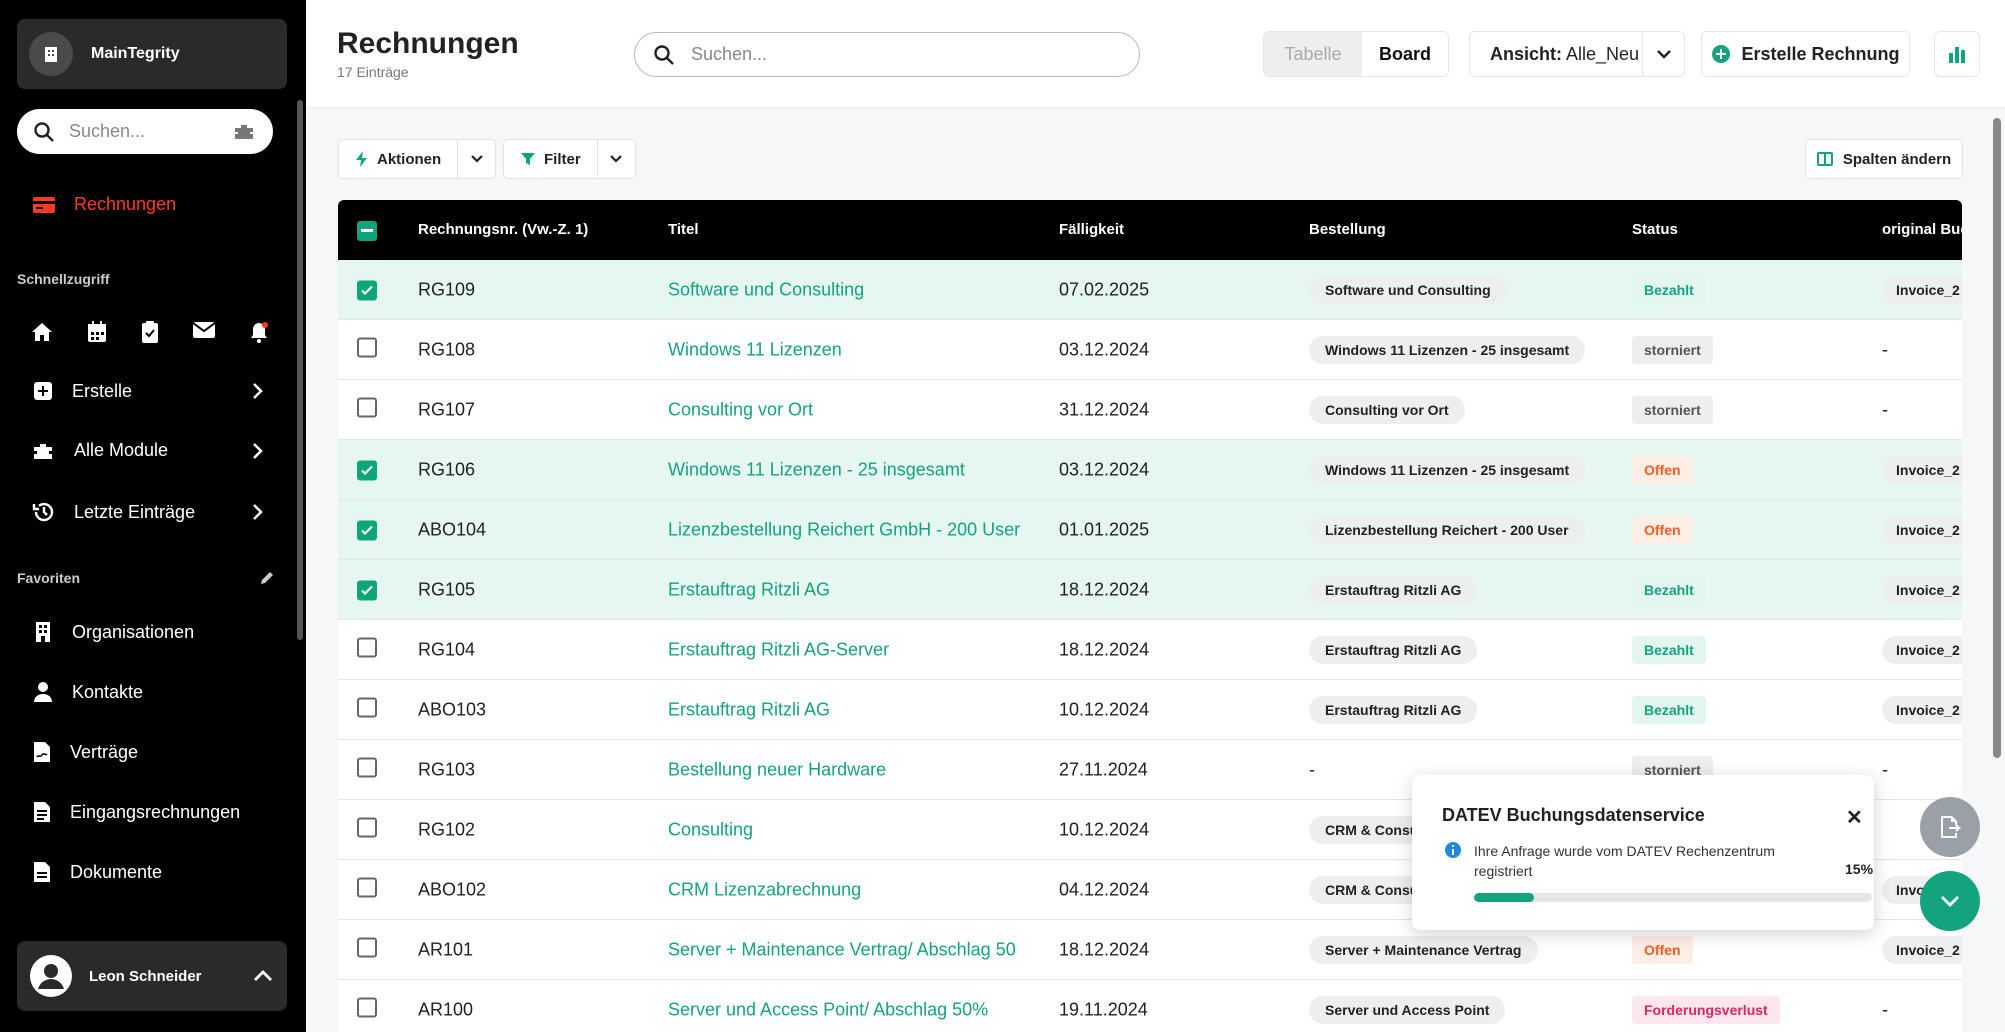  Describe the element at coordinates (777, 769) in the screenshot. I see `invoice-title-link: Bestellung neuer Hardware` at that location.